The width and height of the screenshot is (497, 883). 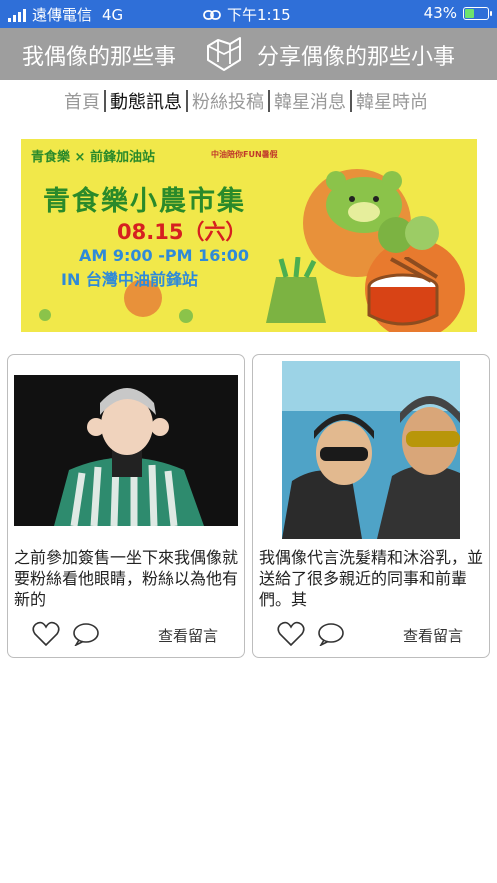 I want to click on link-icon, so click(x=212, y=14).